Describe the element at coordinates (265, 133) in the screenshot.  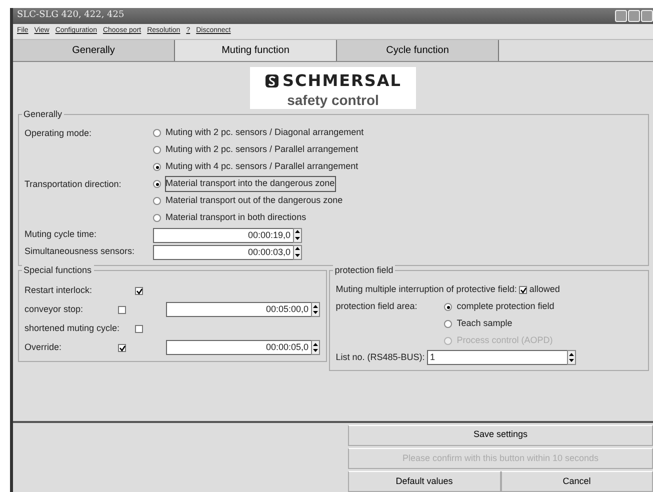
I see `radio-label: Muting with 2 pc. sensors / Diagonal arrangement` at that location.